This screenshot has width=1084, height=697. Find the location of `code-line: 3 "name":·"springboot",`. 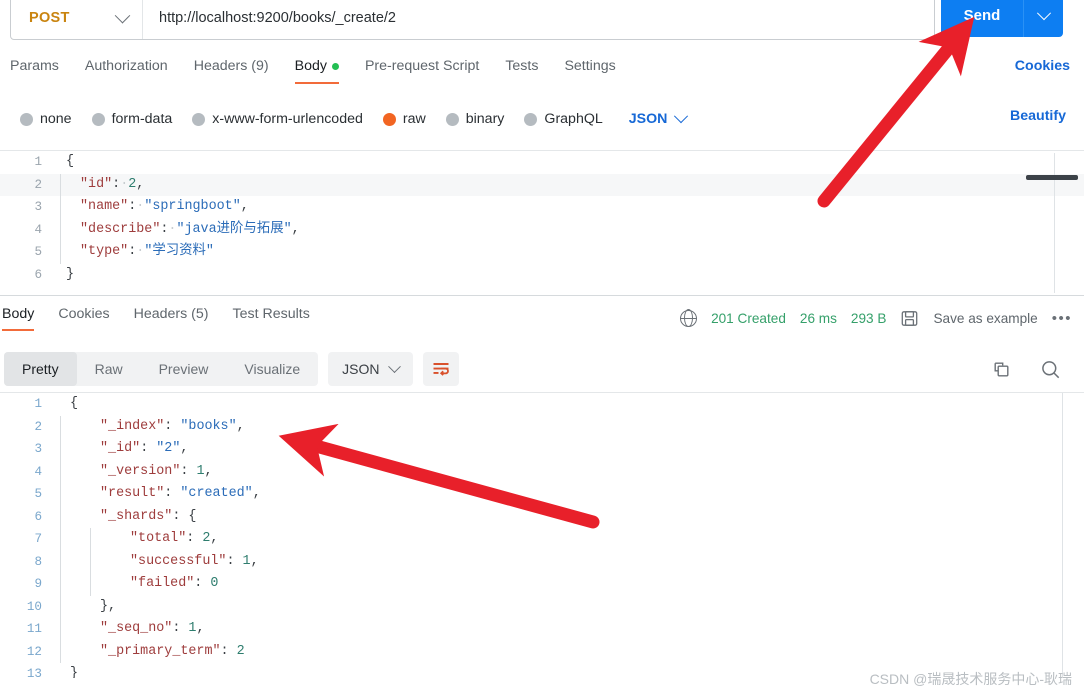

code-line: 3 "name":·"springboot", is located at coordinates (542, 207).